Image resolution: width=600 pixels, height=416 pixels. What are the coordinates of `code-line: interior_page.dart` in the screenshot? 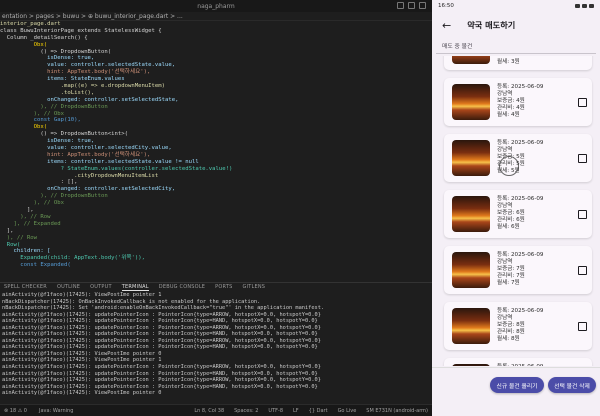 It's located at (216, 24).